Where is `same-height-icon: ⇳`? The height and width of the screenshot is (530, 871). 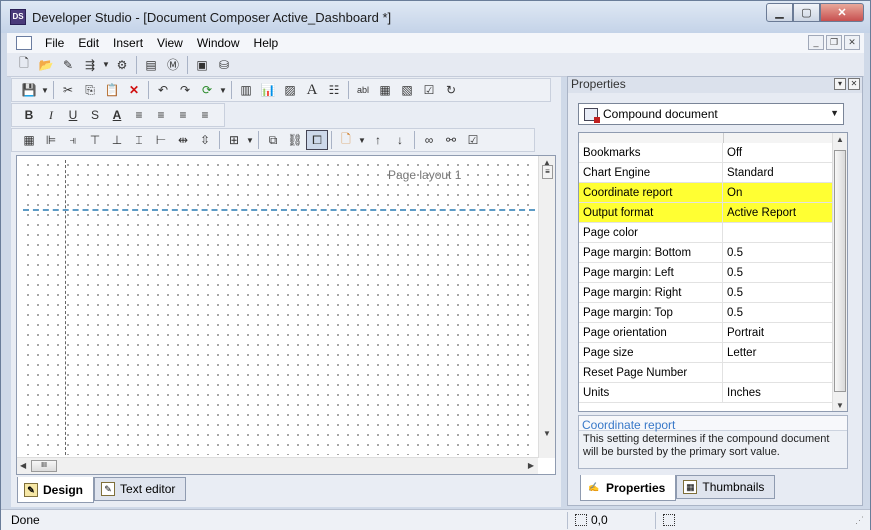 same-height-icon: ⇳ is located at coordinates (205, 140).